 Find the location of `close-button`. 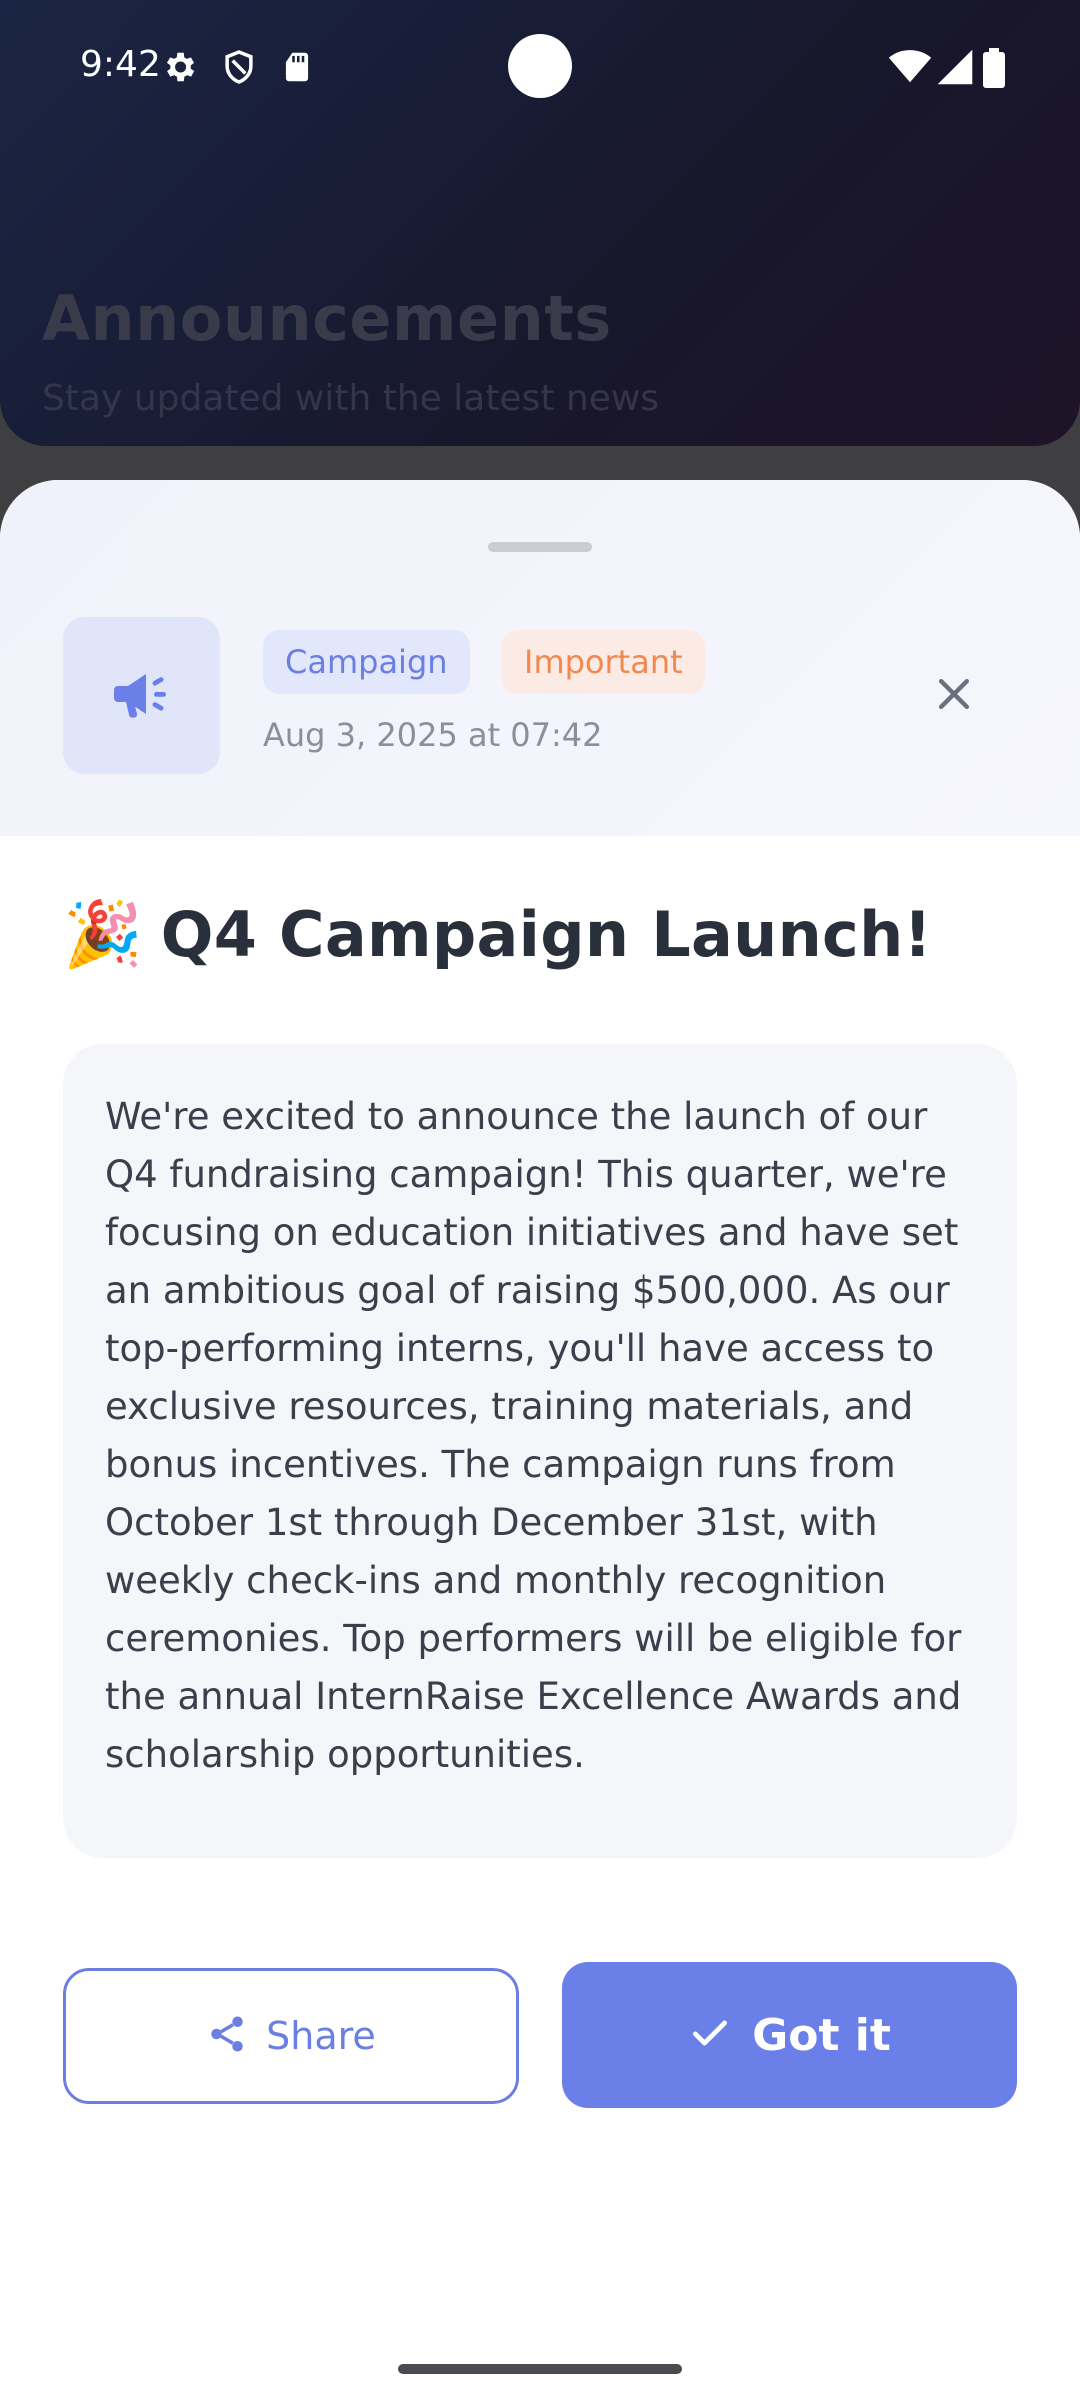

close-button is located at coordinates (954, 696).